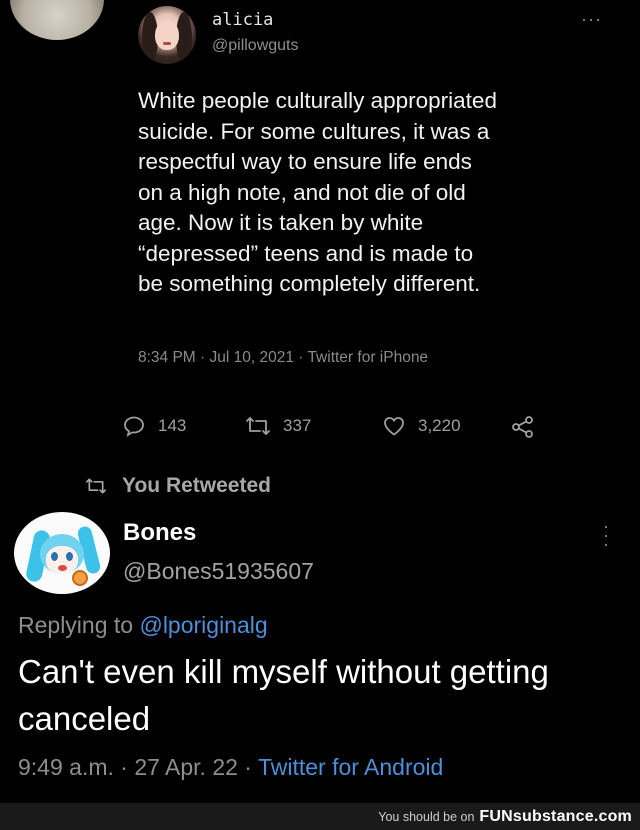 The image size is (640, 830). Describe the element at coordinates (591, 19) in the screenshot. I see `more-options-icon: ···` at that location.